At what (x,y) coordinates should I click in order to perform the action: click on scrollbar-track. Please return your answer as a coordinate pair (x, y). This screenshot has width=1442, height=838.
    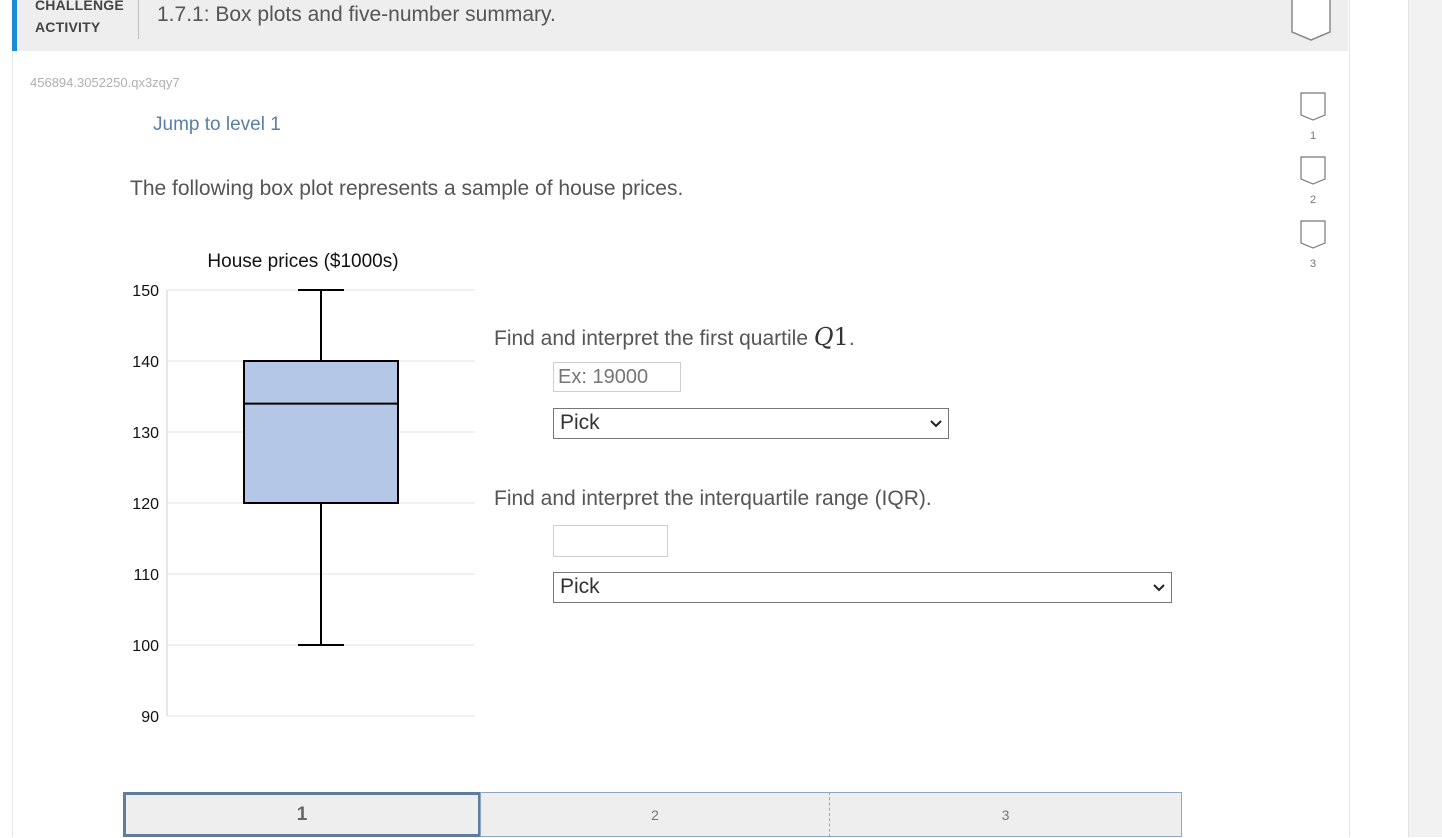
    Looking at the image, I should click on (1425, 418).